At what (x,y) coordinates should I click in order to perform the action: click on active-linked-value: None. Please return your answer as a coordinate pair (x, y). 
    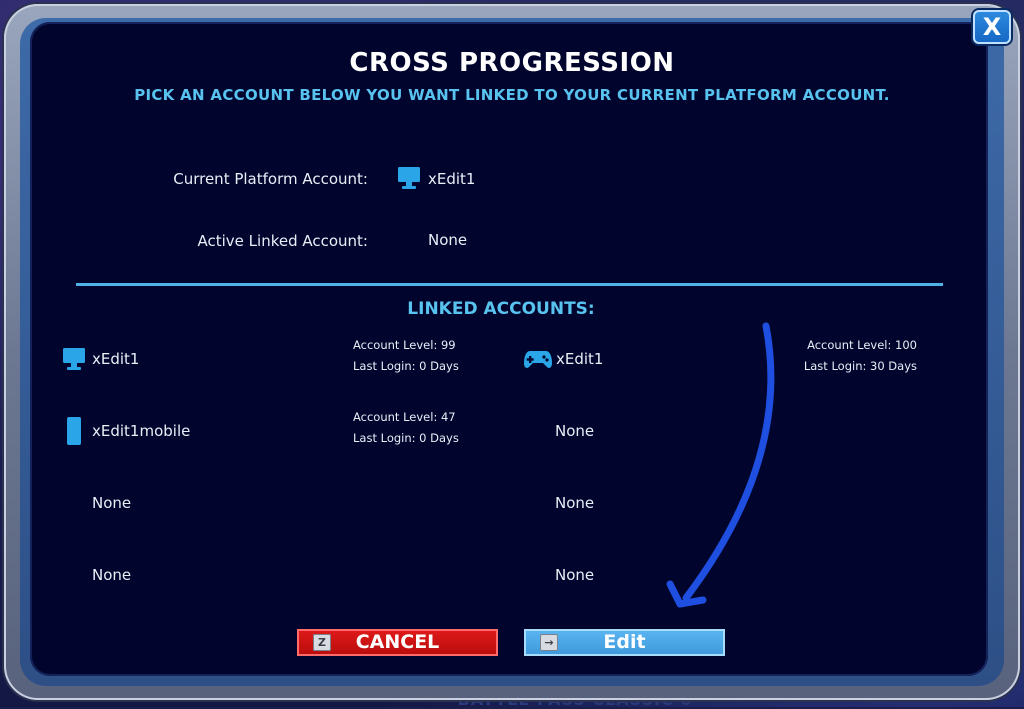
    Looking at the image, I should click on (448, 240).